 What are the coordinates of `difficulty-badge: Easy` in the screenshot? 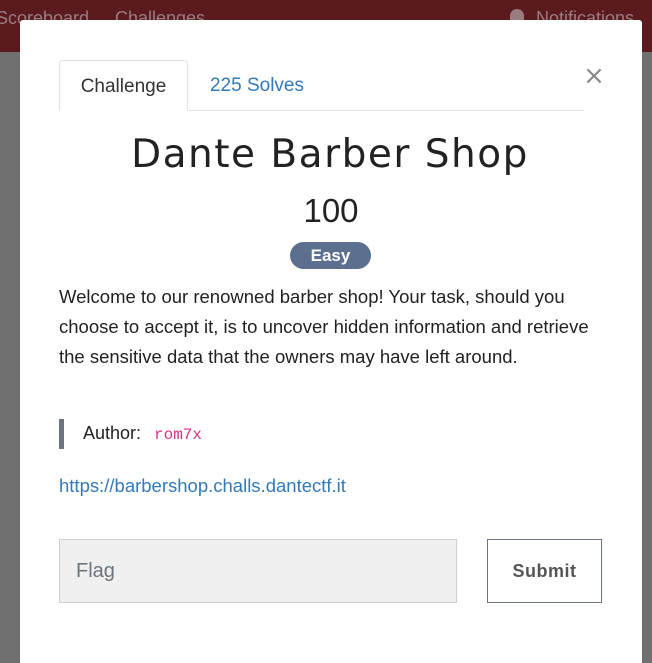 It's located at (330, 255).